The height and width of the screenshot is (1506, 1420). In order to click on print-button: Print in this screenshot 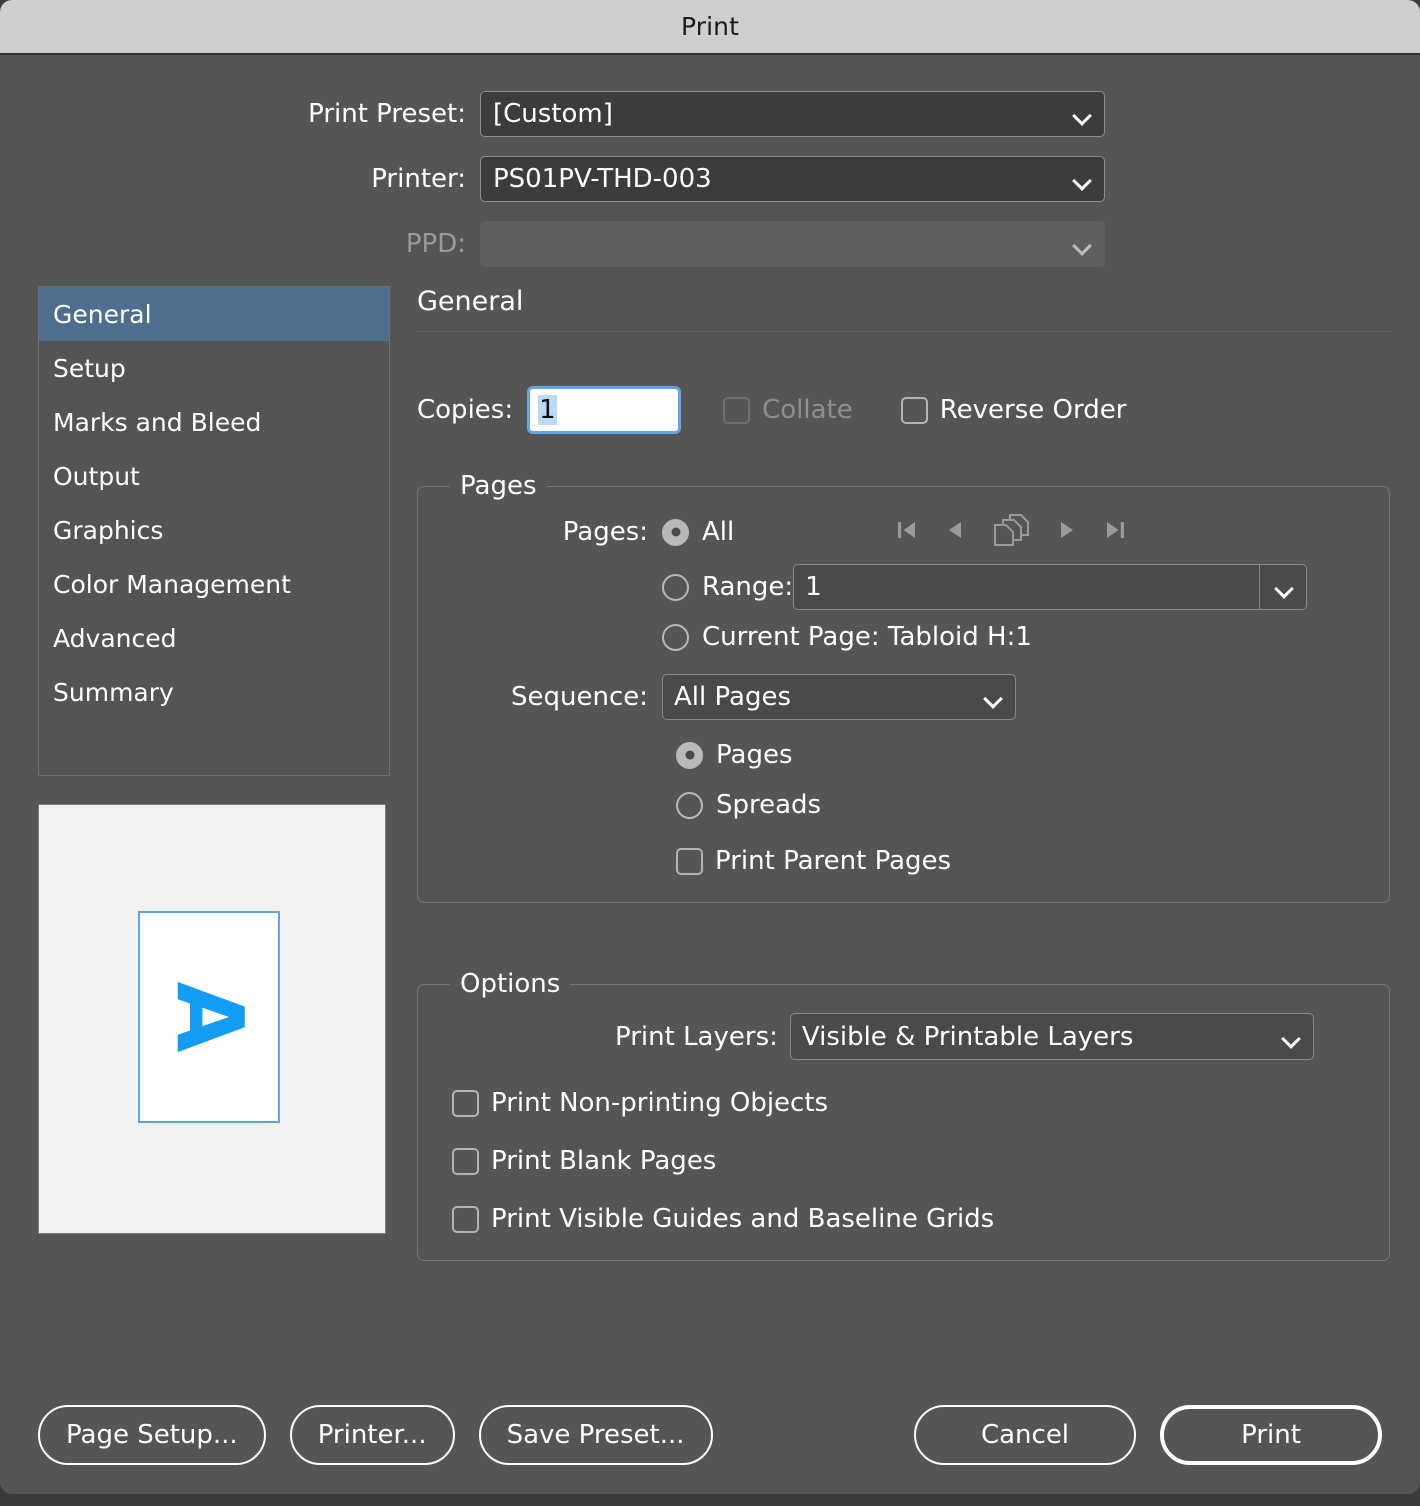, I will do `click(1271, 1435)`.